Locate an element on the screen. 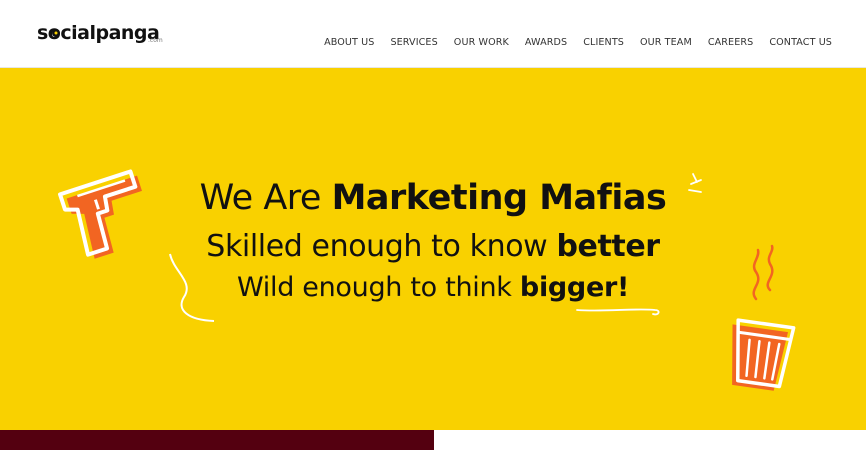 The image size is (866, 450). nav-clients: CLIENTS is located at coordinates (603, 42).